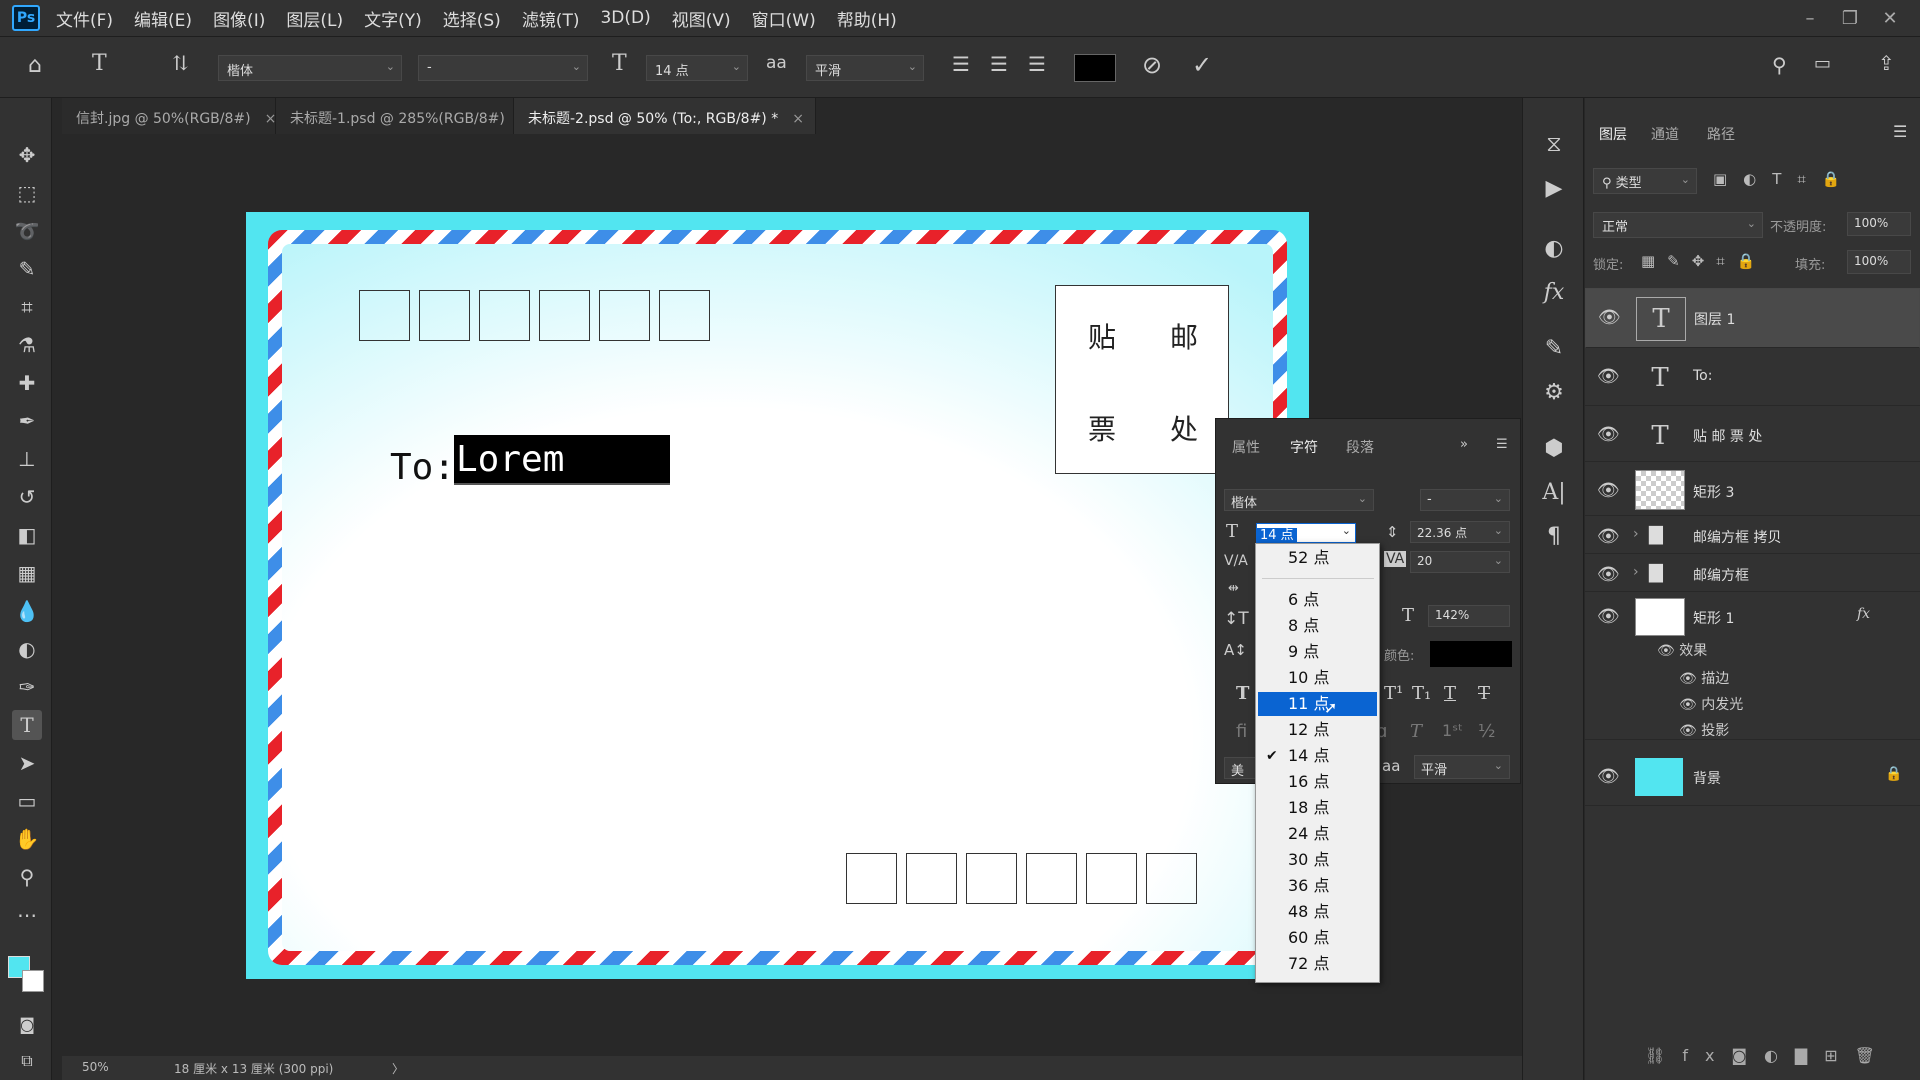 The image size is (1920, 1080). What do you see at coordinates (27, 421) in the screenshot?
I see `brush-tool-icon: ✒` at bounding box center [27, 421].